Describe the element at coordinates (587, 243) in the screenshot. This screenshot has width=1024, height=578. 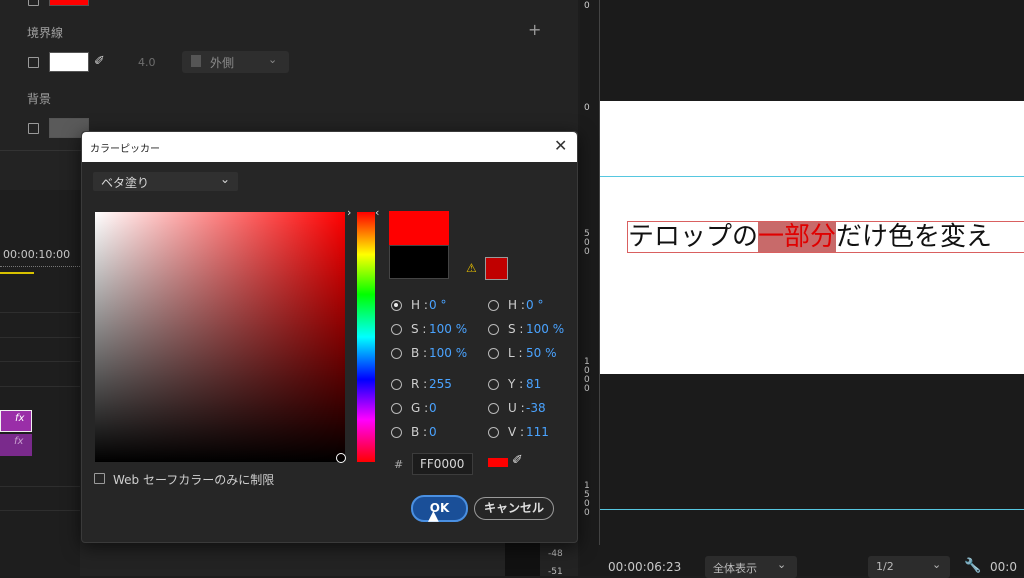
I see `ruler-mark: 5 0 0` at that location.